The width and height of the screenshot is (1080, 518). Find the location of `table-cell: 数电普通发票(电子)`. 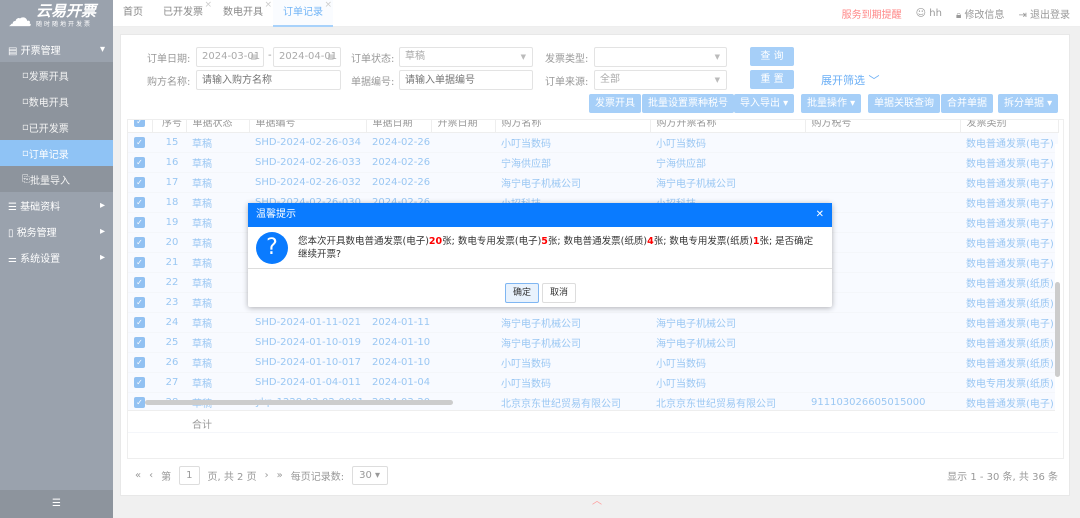

table-cell: 数电普通发票(电子) is located at coordinates (1009, 182).